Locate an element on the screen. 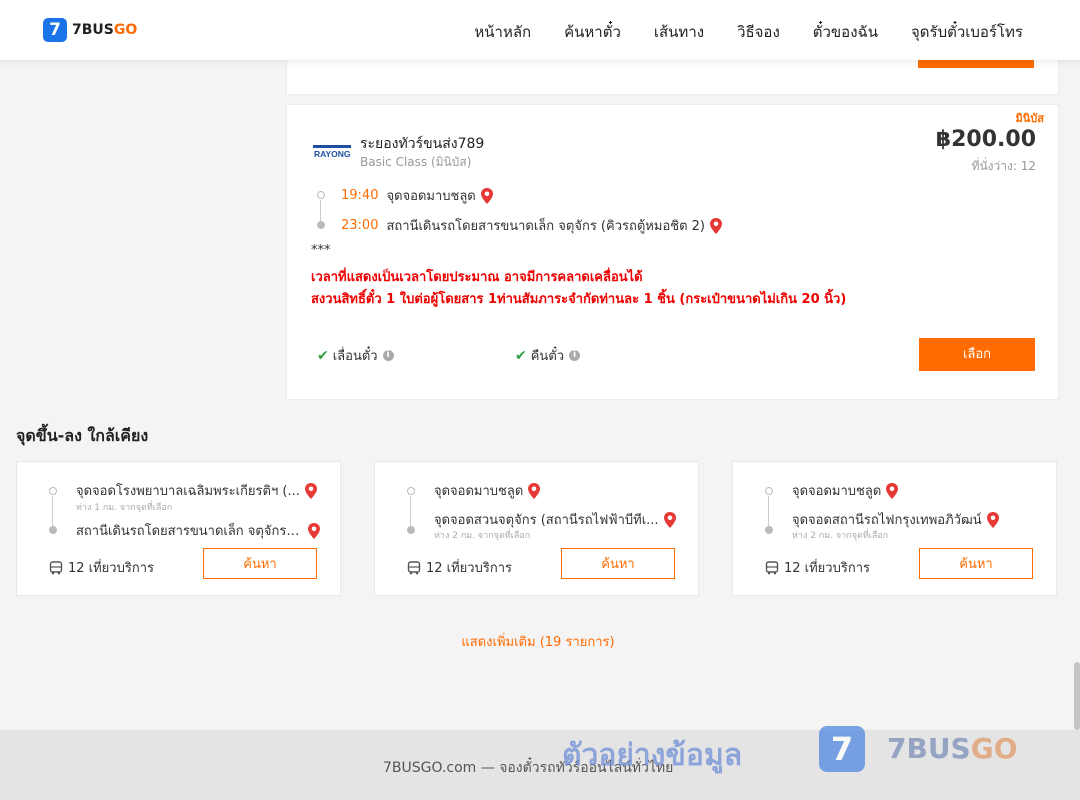 The image size is (1080, 800). nav-home: หน้าหลัก is located at coordinates (502, 32).